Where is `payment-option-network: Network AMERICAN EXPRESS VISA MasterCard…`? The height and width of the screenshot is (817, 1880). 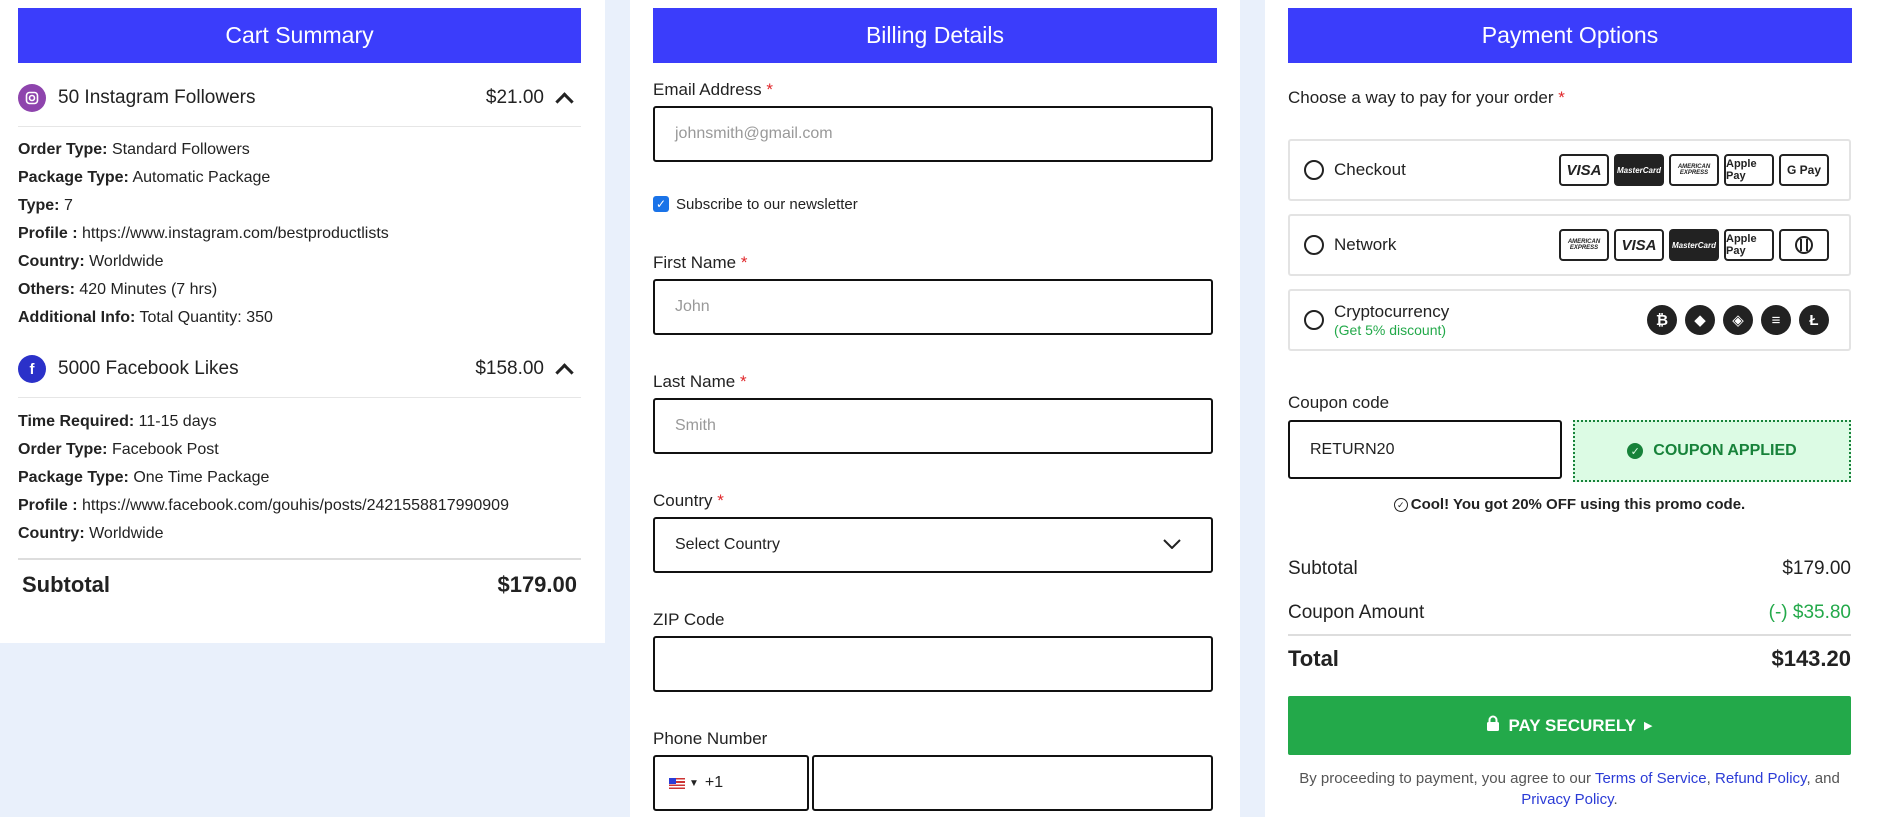
payment-option-network: Network AMERICAN EXPRESS VISA MasterCard… is located at coordinates (1569, 245).